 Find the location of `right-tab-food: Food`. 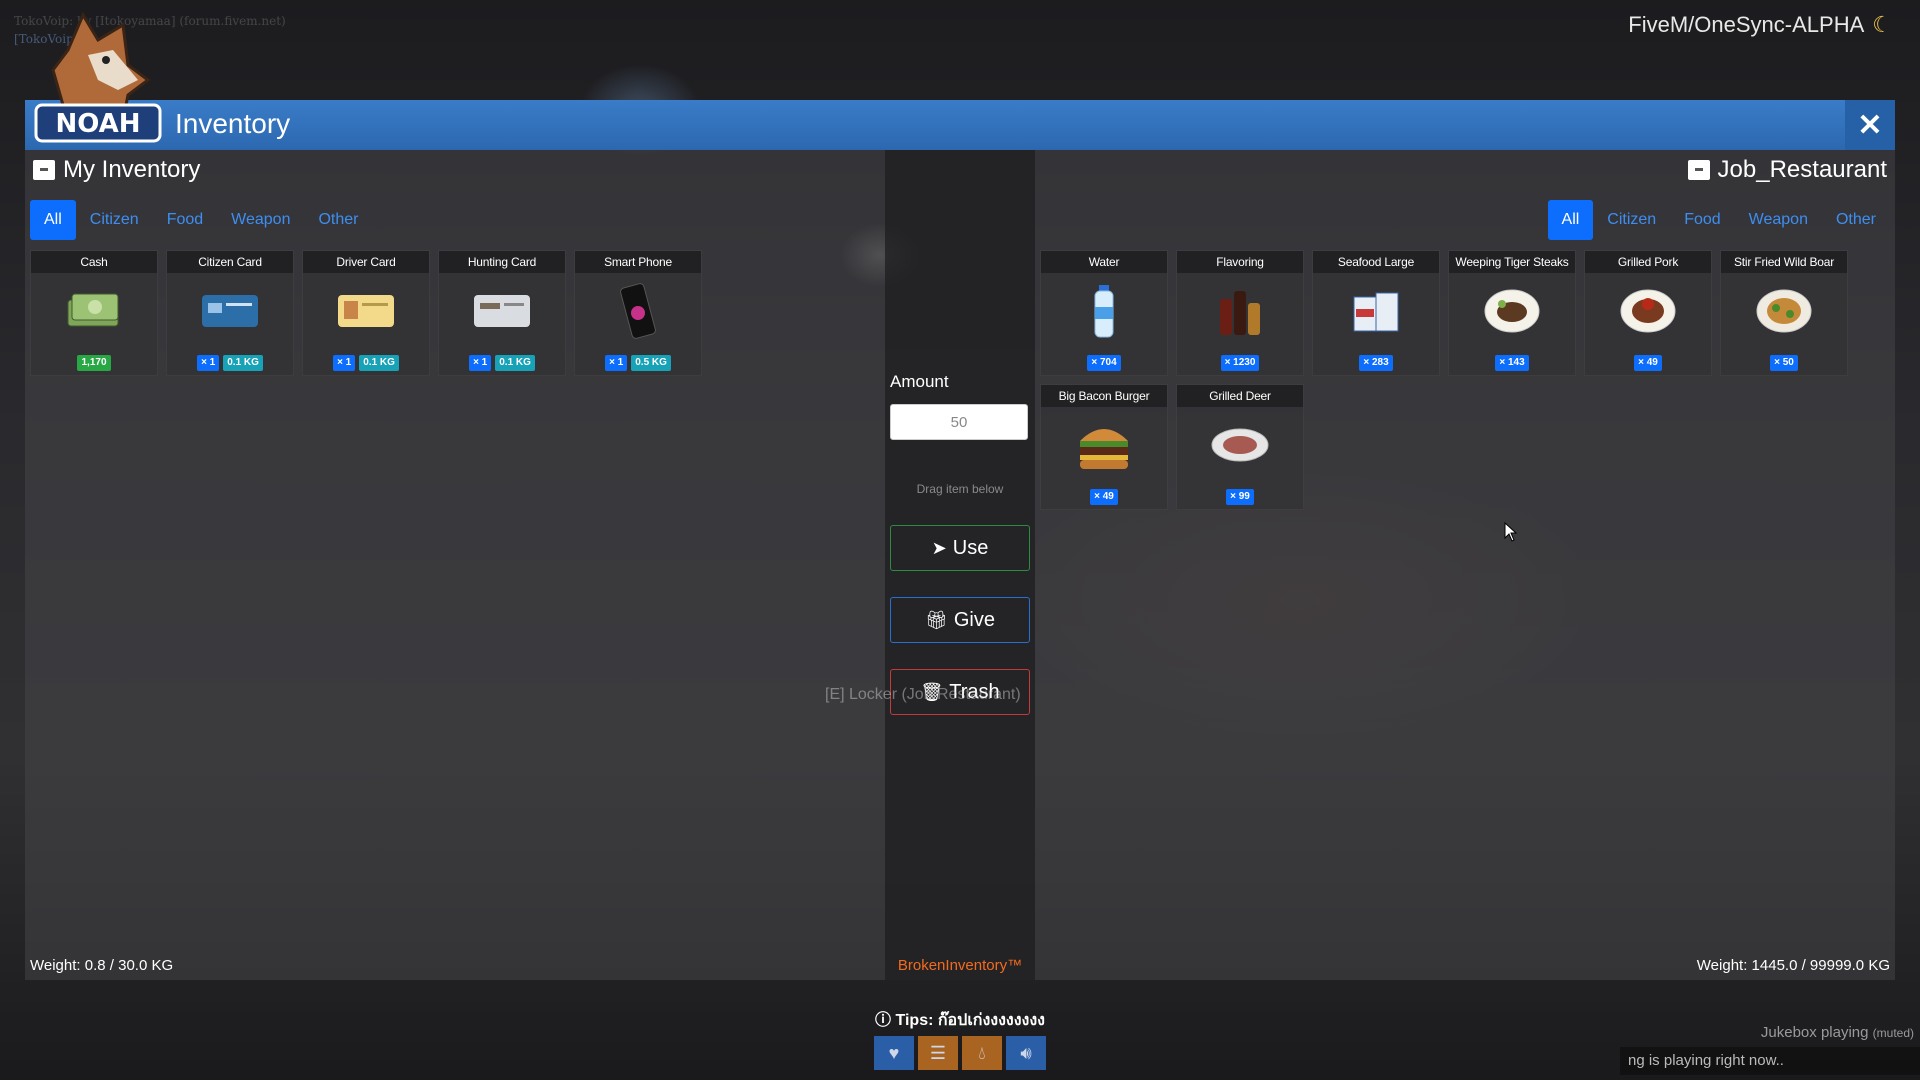

right-tab-food: Food is located at coordinates (1702, 220).